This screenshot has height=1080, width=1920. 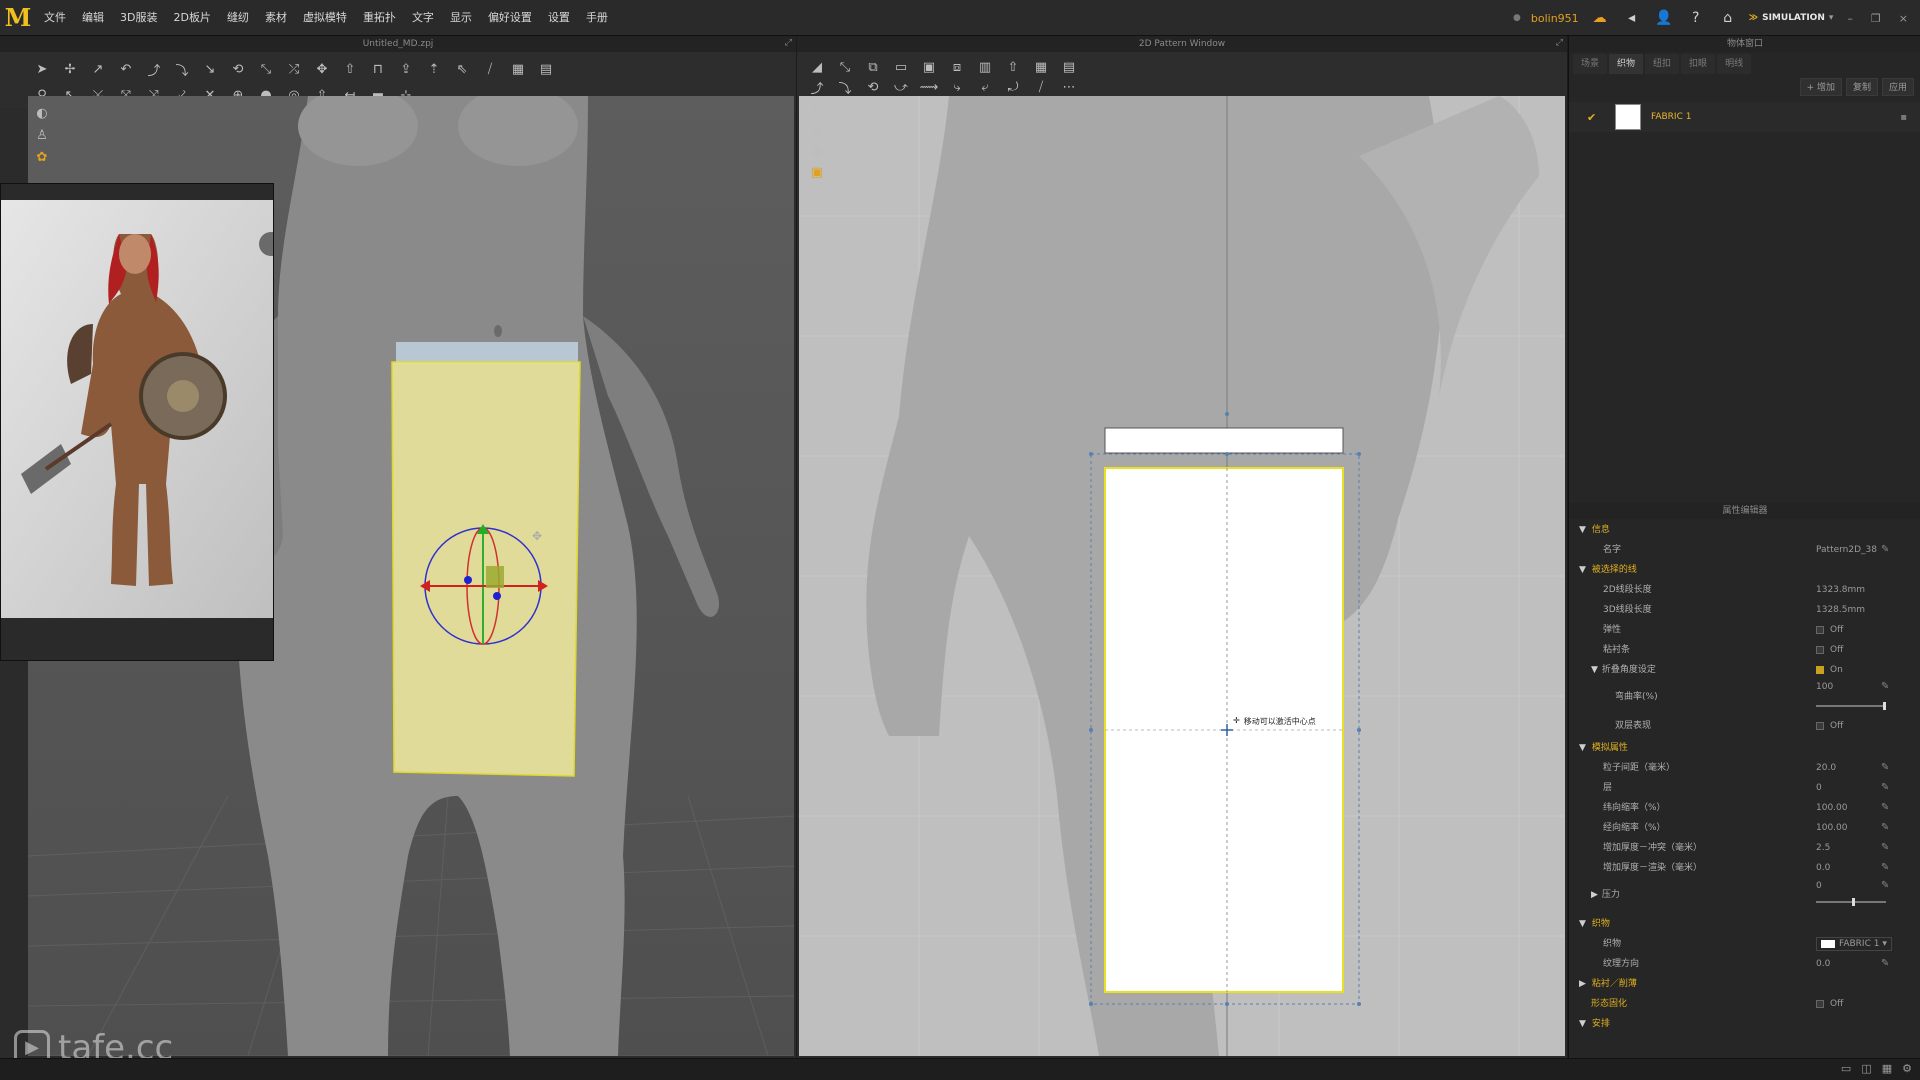 What do you see at coordinates (379, 18) in the screenshot?
I see `menu-item: 重拓扑` at bounding box center [379, 18].